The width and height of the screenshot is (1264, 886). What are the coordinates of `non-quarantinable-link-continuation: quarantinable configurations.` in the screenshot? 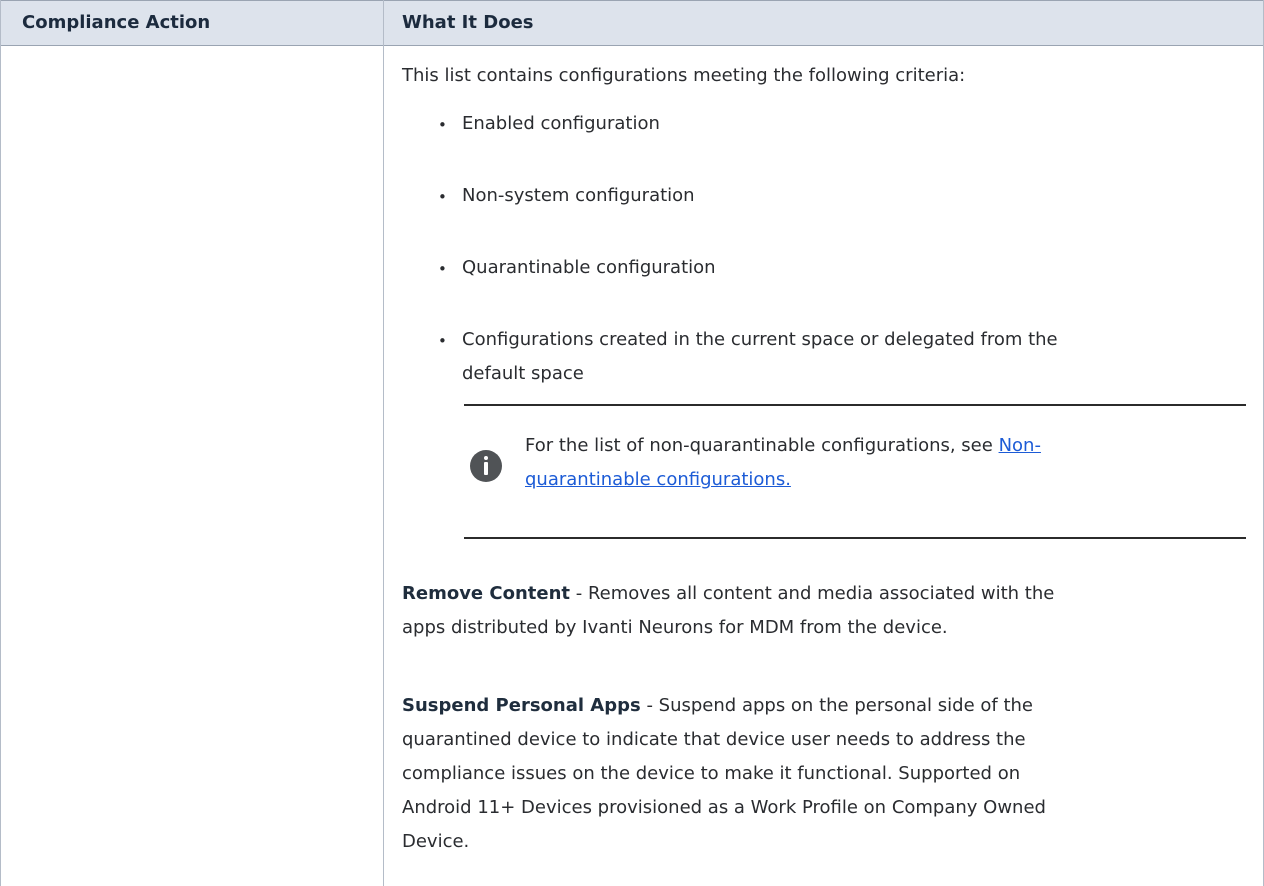 It's located at (658, 479).